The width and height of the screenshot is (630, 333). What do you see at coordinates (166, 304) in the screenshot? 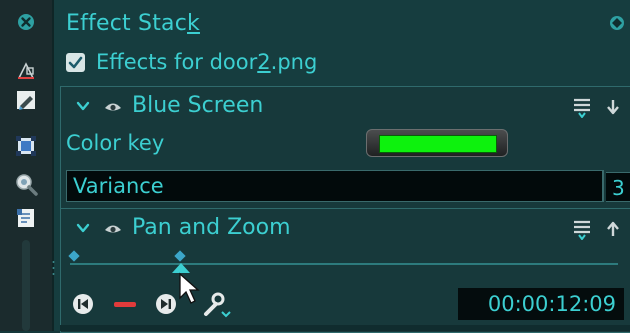
I see `next-keyframe-icon` at bounding box center [166, 304].